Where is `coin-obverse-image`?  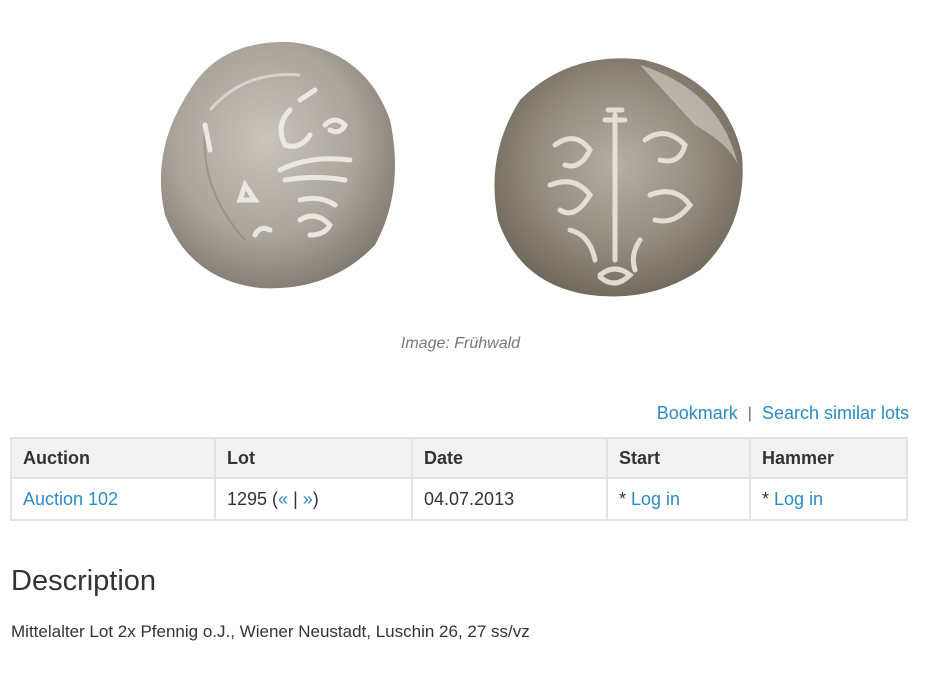
coin-obverse-image is located at coordinates (280, 165).